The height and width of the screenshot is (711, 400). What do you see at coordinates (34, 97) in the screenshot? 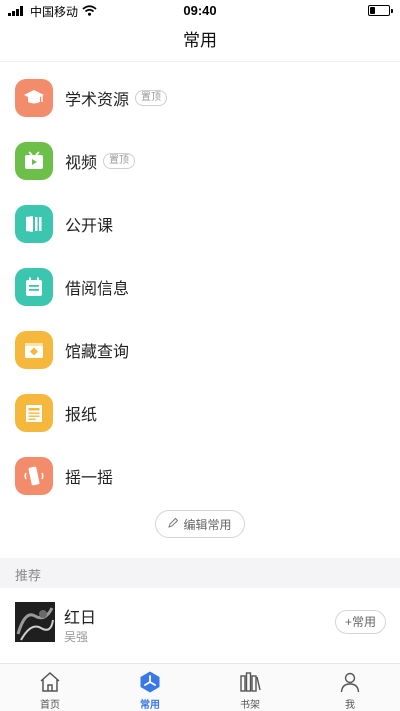
I see `graduation-cap-icon` at bounding box center [34, 97].